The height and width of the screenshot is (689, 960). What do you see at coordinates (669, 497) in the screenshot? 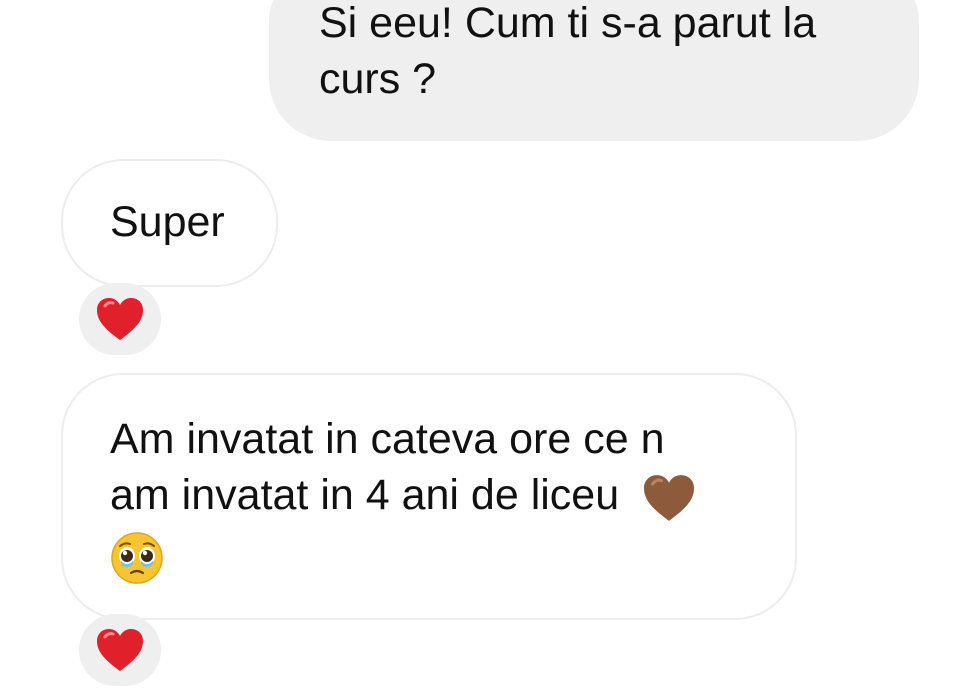
I see `brown-heart-icon` at bounding box center [669, 497].